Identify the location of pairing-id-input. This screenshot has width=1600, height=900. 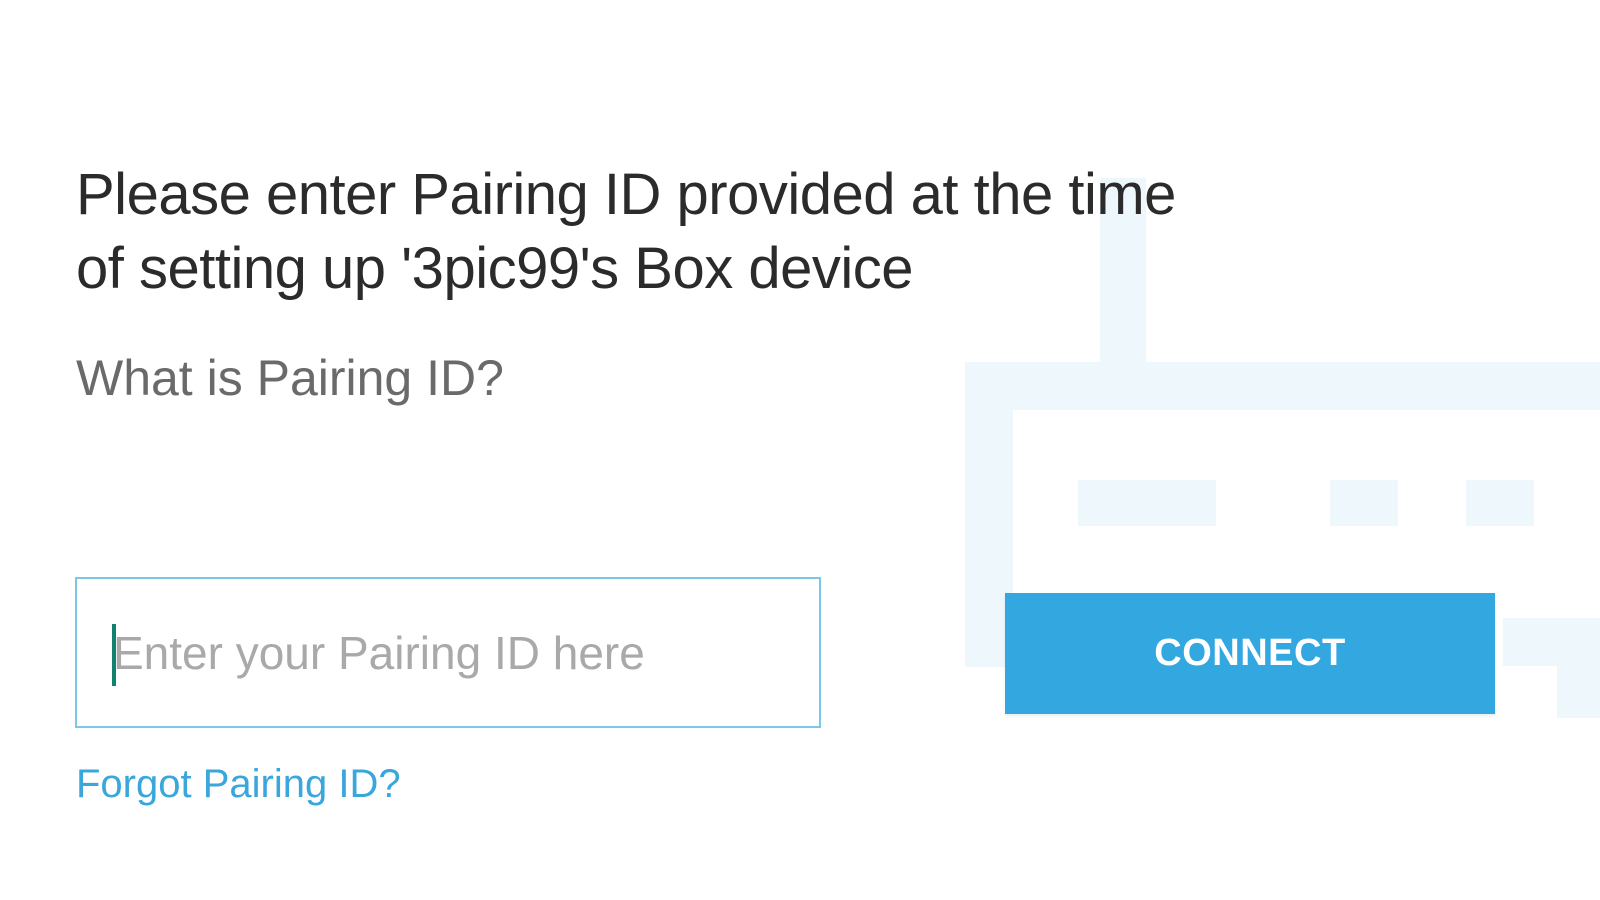
(448, 652).